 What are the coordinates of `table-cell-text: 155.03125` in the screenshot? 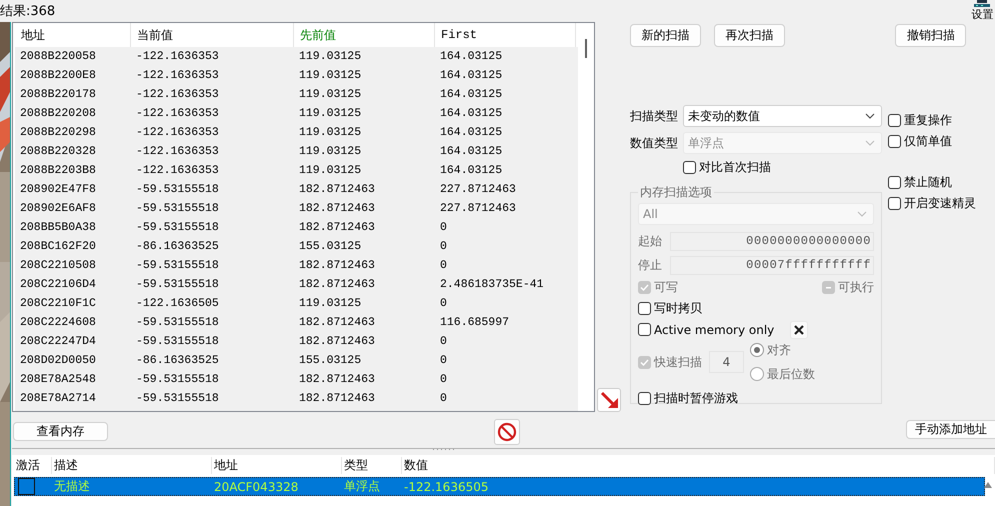 It's located at (330, 360).